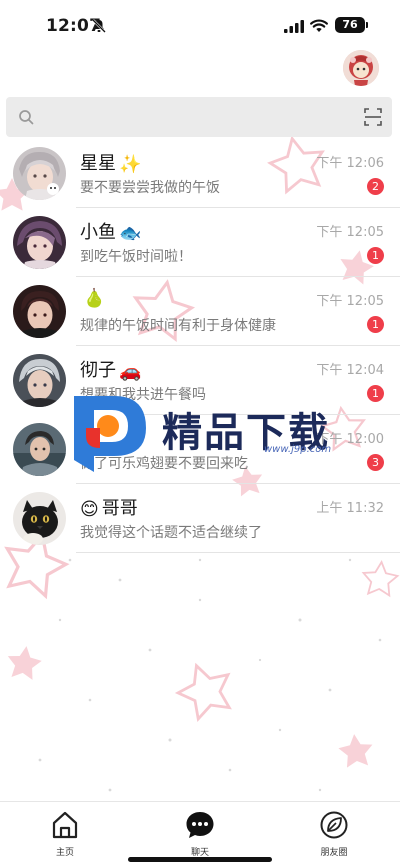 The height and width of the screenshot is (866, 400). What do you see at coordinates (238, 552) in the screenshot?
I see `divider` at bounding box center [238, 552].